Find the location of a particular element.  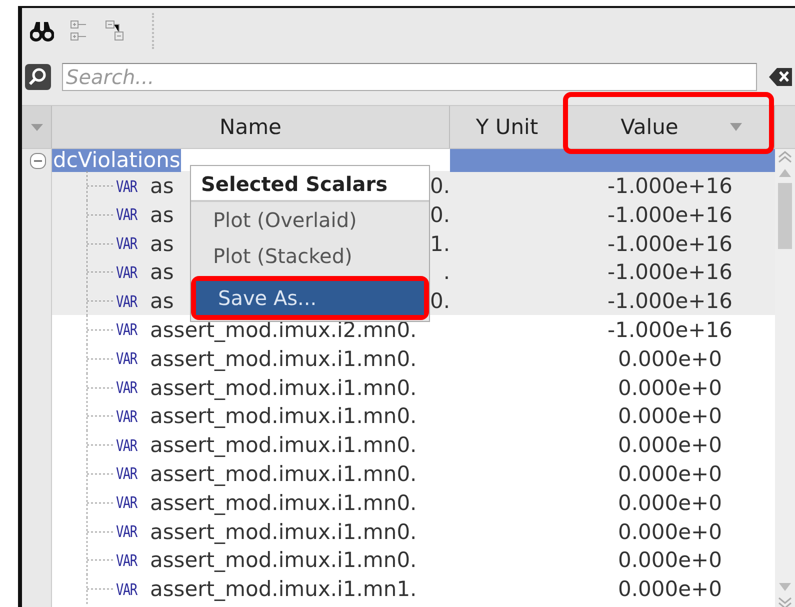

variable-name: assert_mod.imux.i2.mn0. is located at coordinates (283, 330).